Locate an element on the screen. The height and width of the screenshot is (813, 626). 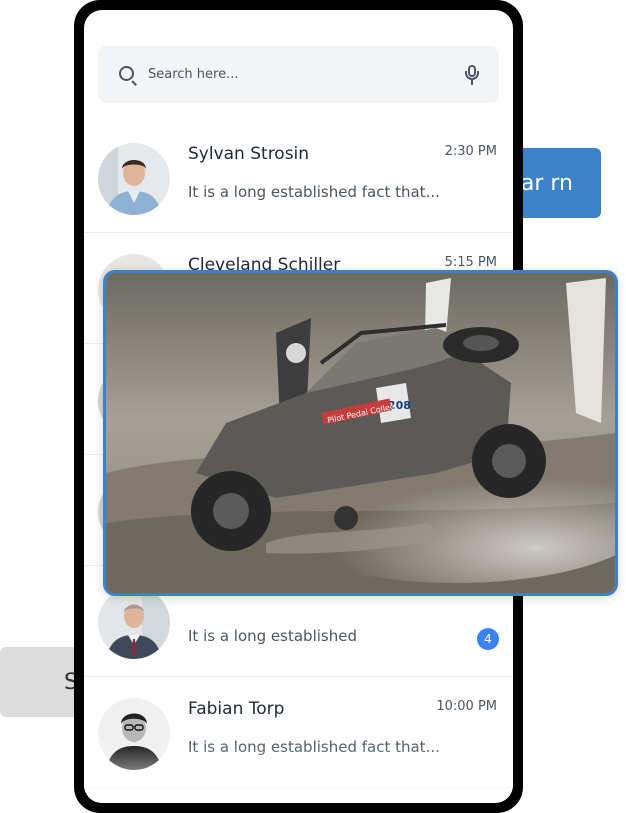
contact-name: Fabian Torp is located at coordinates (236, 709).